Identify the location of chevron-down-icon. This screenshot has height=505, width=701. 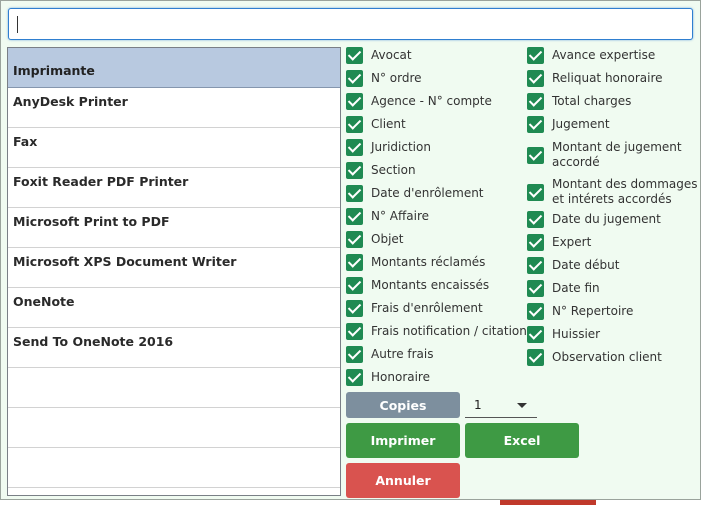
(522, 405).